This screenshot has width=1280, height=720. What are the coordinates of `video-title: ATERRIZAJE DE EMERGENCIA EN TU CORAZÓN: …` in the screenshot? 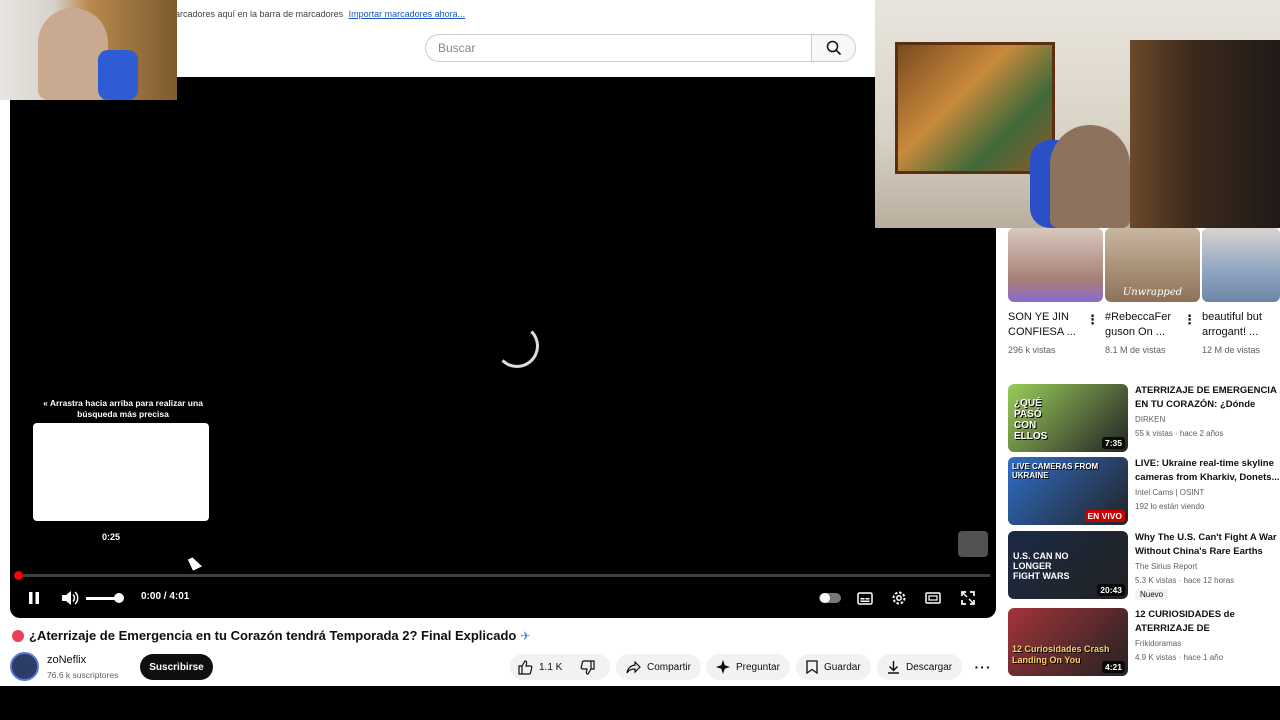 It's located at (1207, 398).